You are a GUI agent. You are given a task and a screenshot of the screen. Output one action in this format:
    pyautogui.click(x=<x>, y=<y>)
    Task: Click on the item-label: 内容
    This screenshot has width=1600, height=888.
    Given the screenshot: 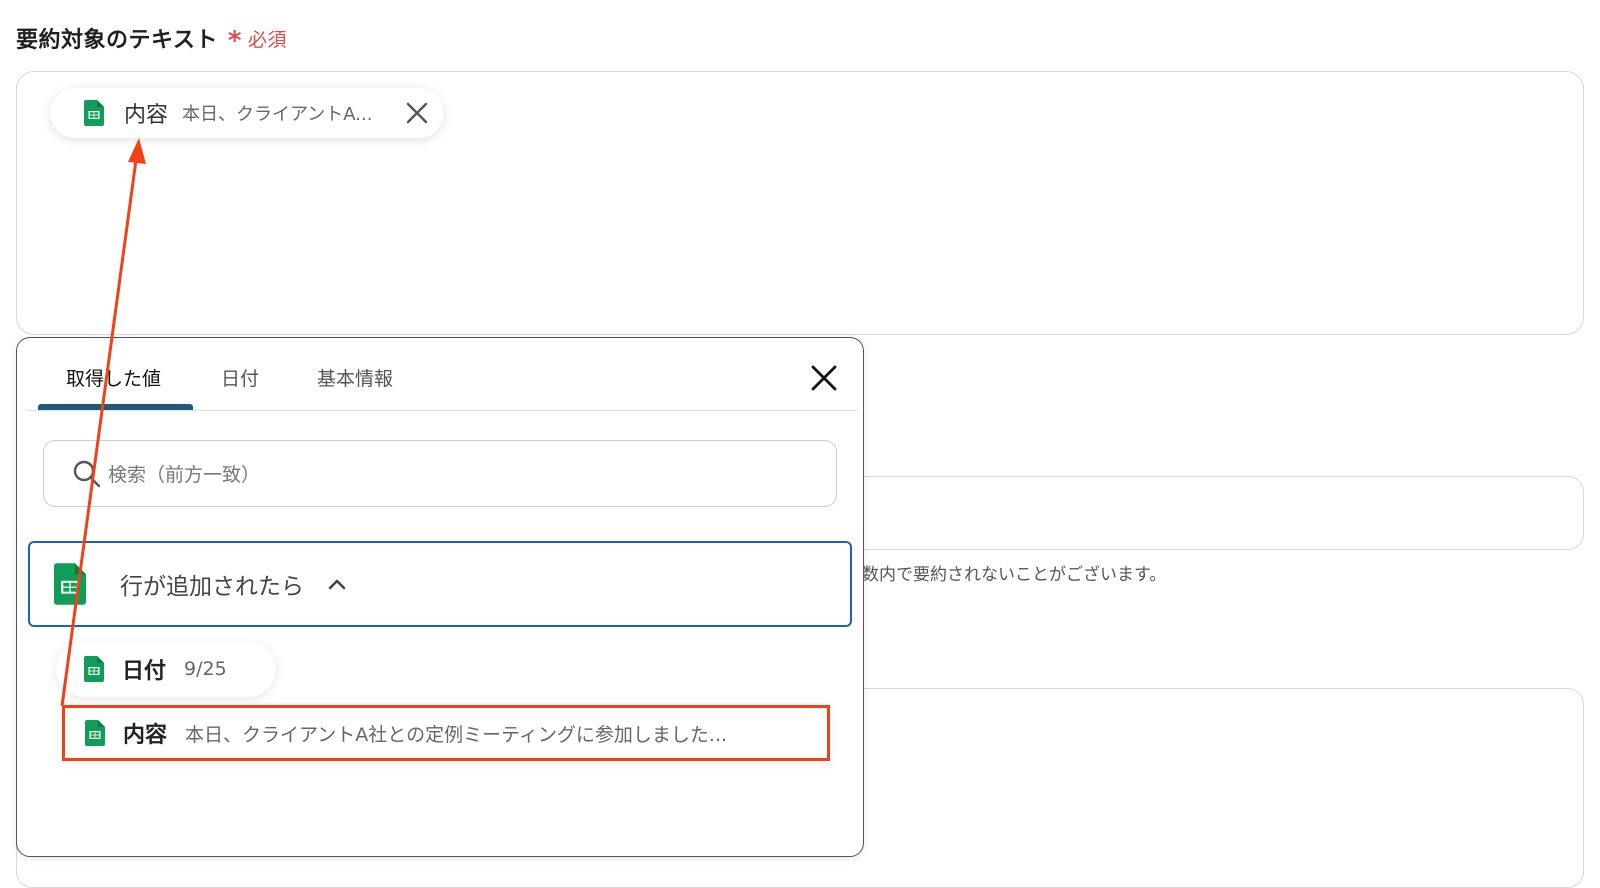 What is the action you would take?
    pyautogui.click(x=145, y=735)
    